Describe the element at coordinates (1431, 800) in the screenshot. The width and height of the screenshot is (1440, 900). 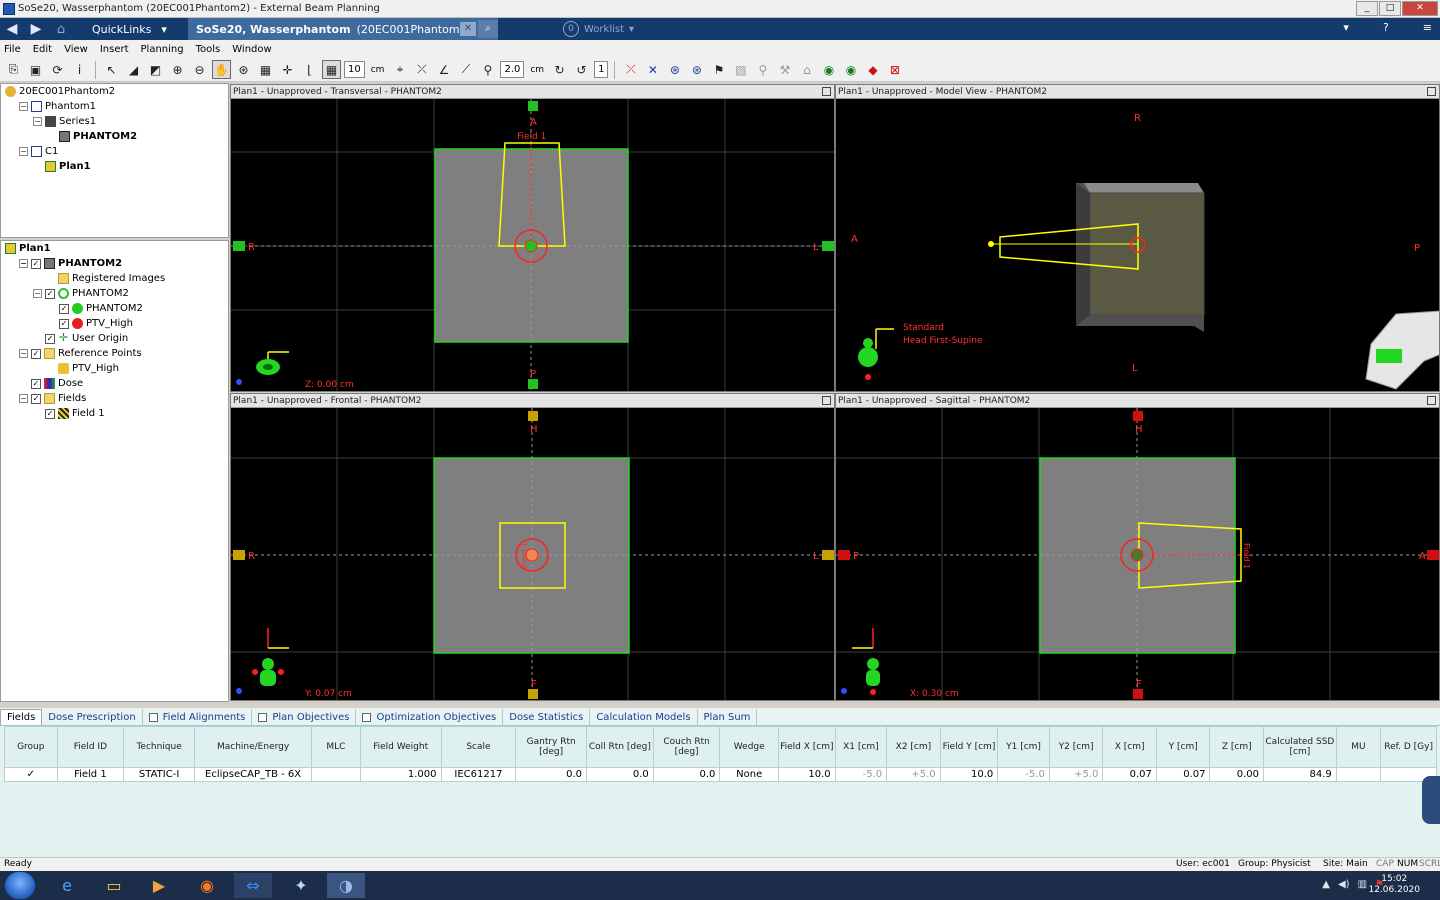
I see `side-panel-handle` at that location.